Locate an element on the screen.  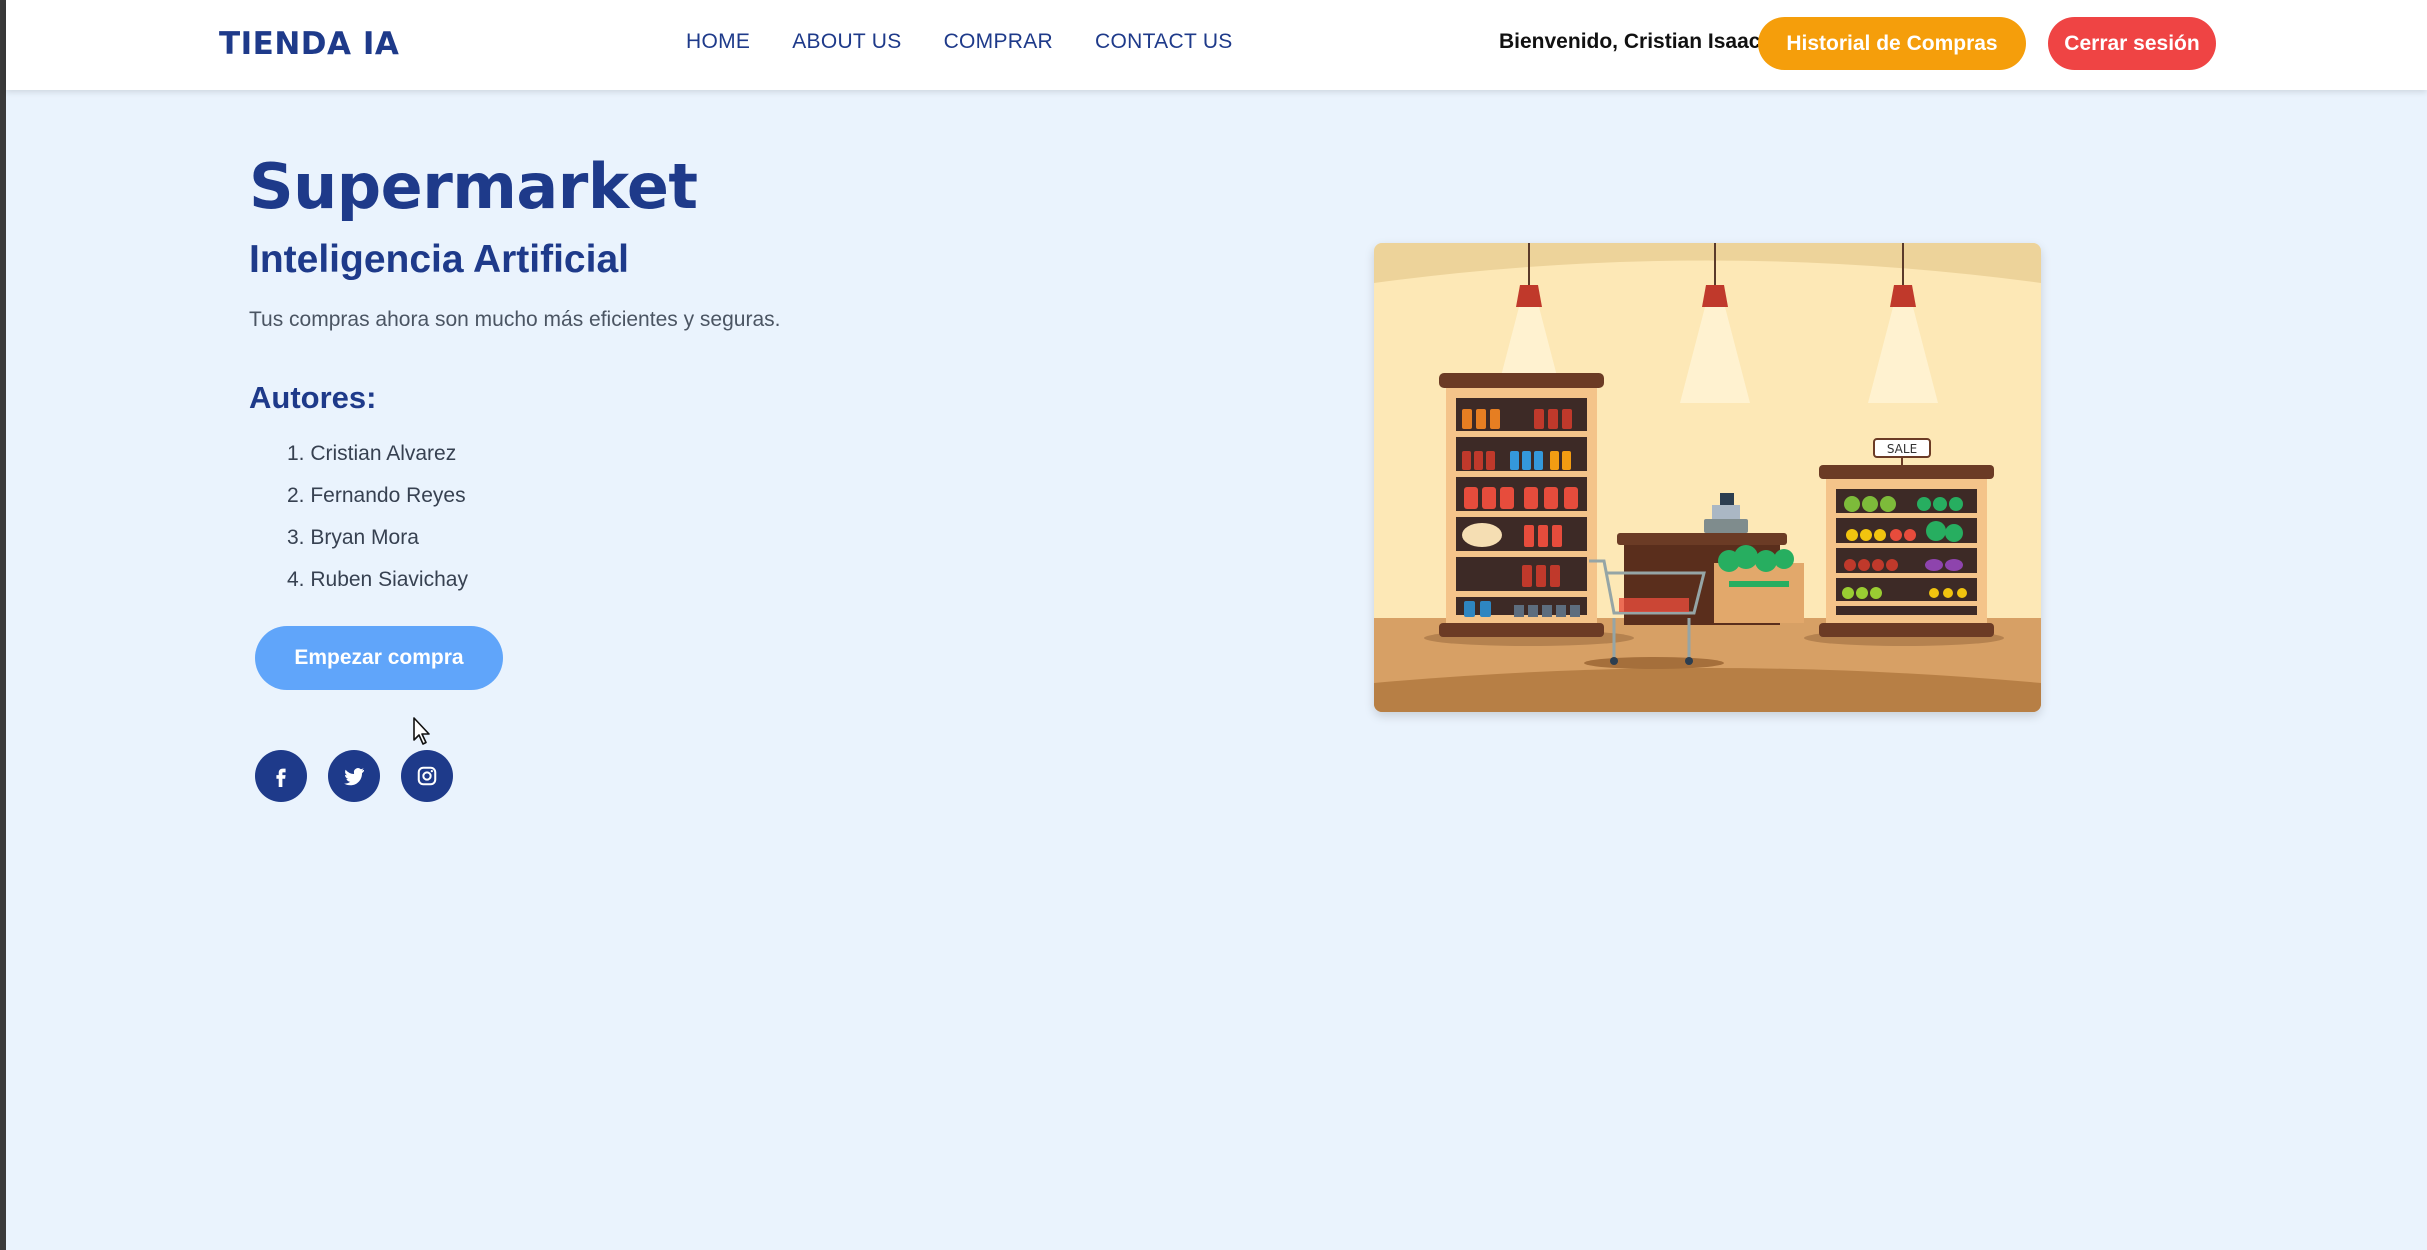
nav-contact-us: CONTACT US is located at coordinates (1164, 42).